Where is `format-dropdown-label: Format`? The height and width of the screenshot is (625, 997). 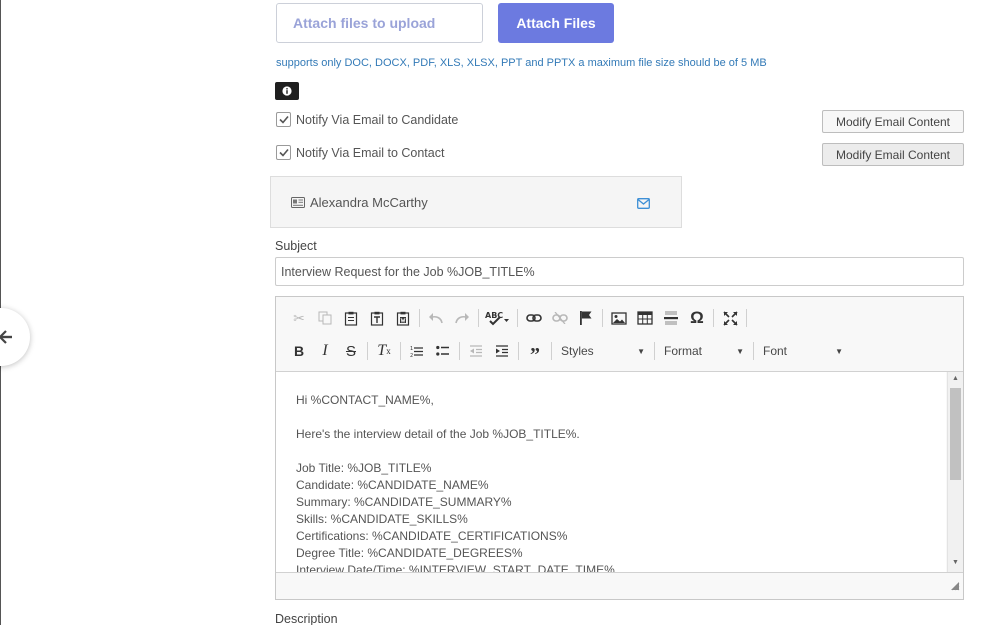 format-dropdown-label: Format is located at coordinates (683, 351).